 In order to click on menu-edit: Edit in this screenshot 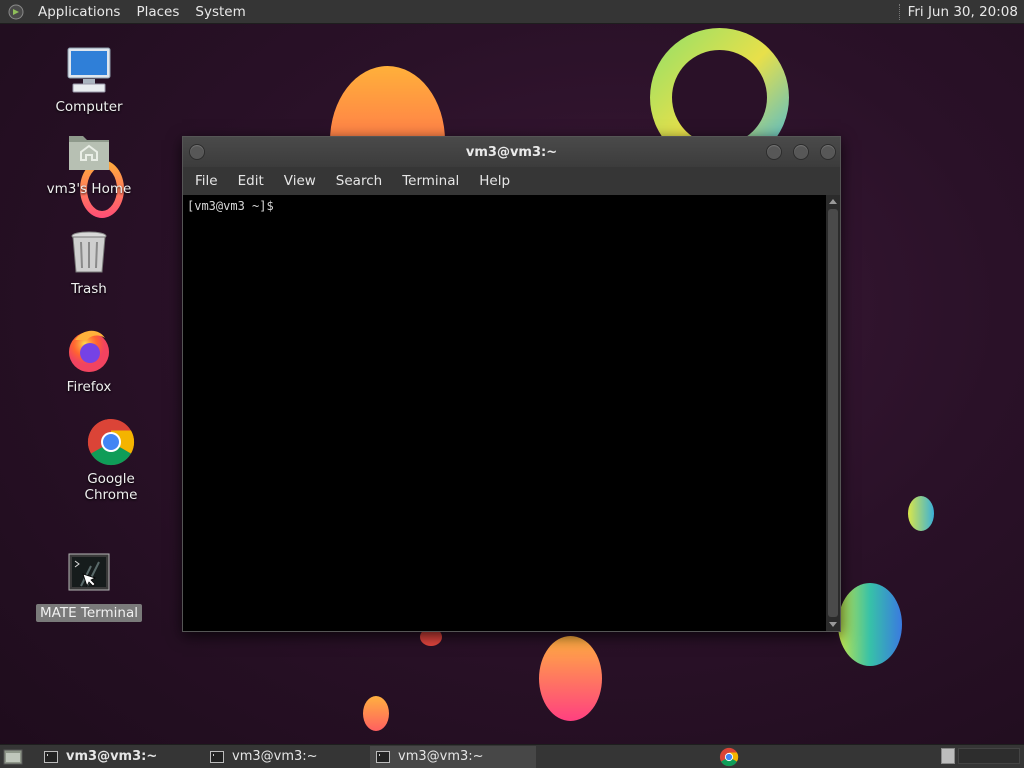, I will do `click(251, 181)`.